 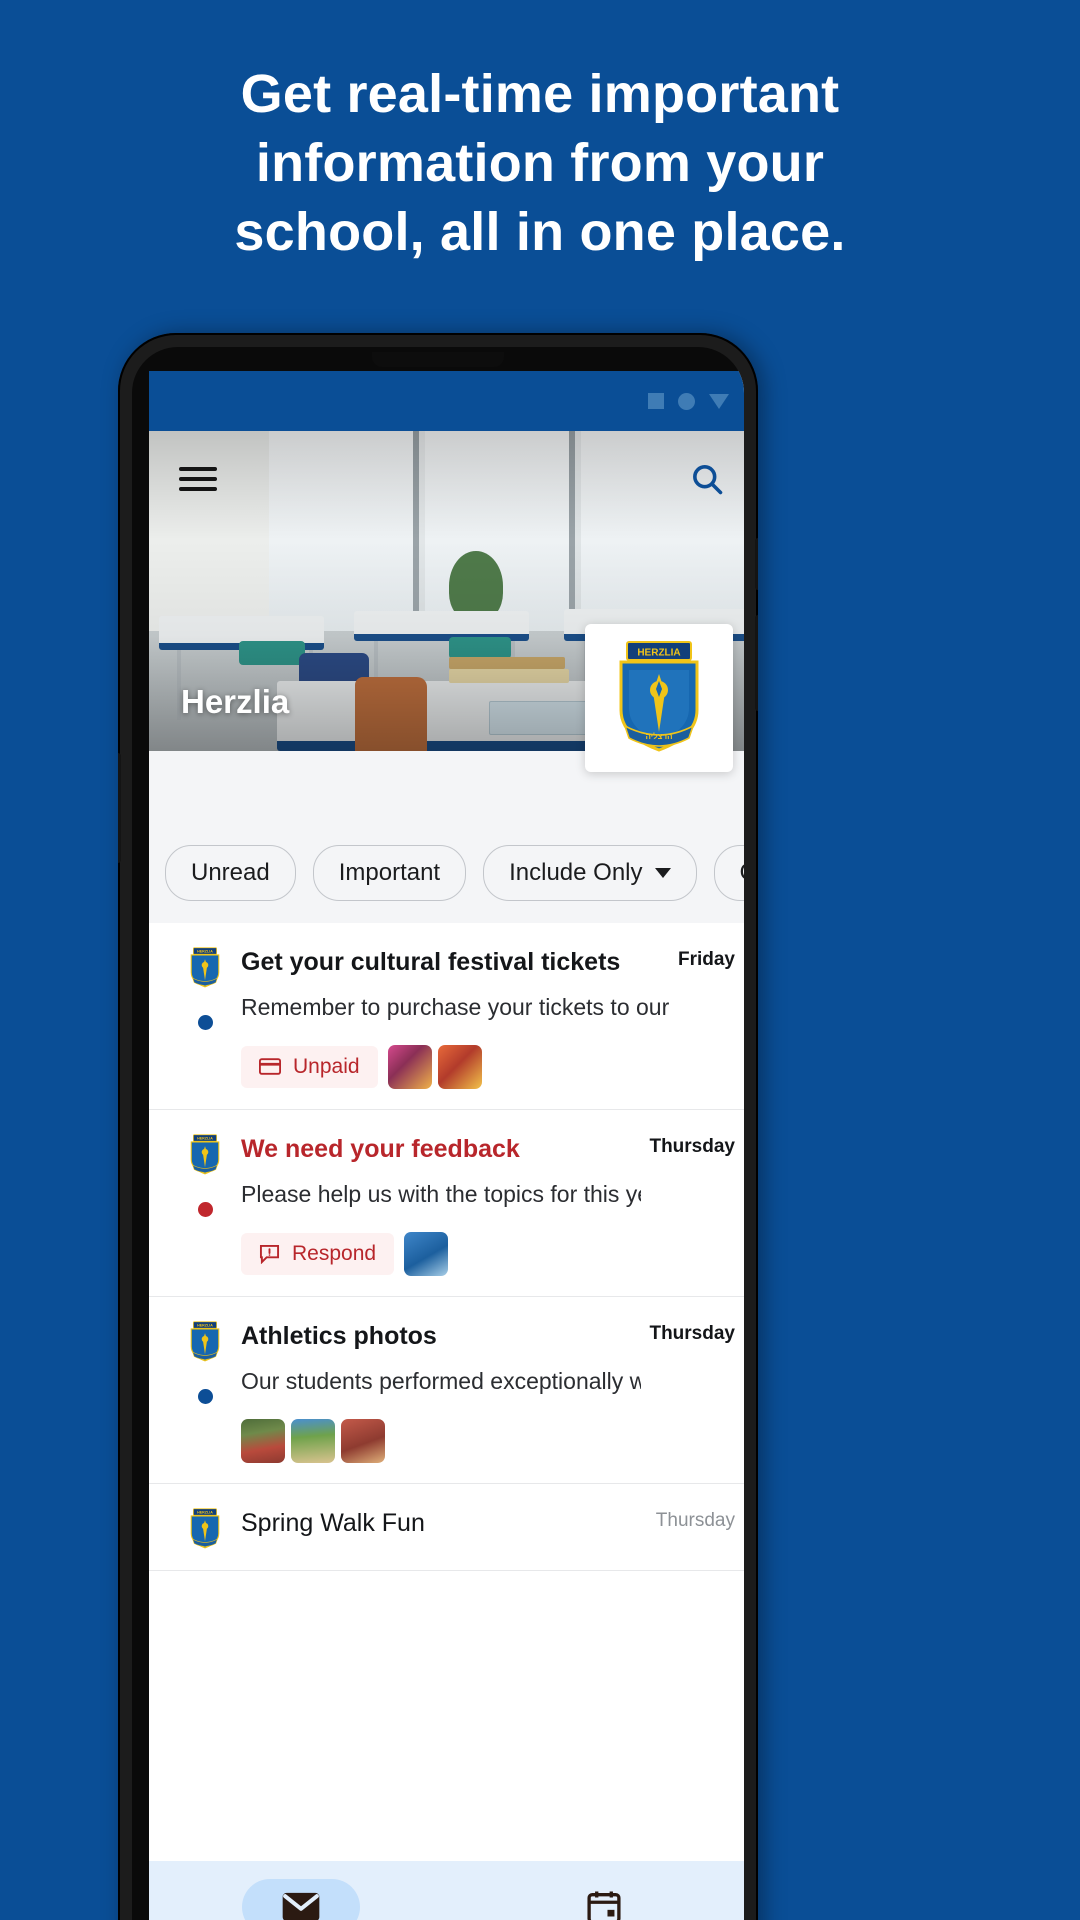 What do you see at coordinates (334, 1253) in the screenshot?
I see `status-badge-label: Respond` at bounding box center [334, 1253].